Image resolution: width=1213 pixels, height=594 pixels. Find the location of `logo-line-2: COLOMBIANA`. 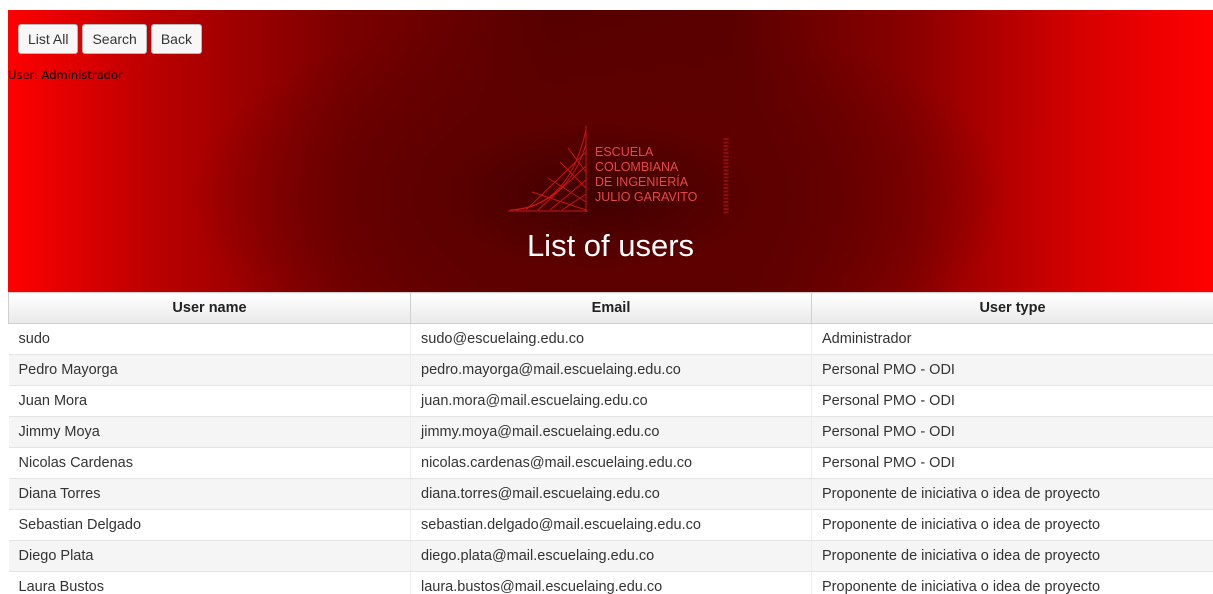

logo-line-2: COLOMBIANA is located at coordinates (637, 167).